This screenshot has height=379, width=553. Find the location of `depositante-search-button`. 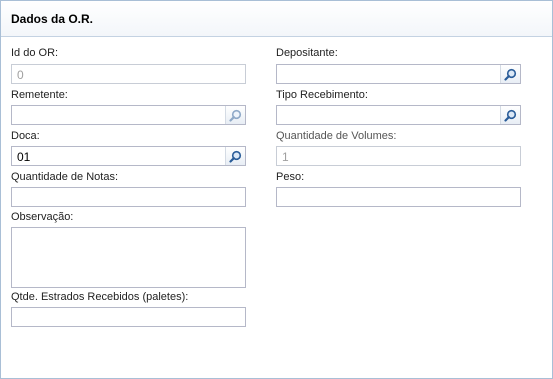

depositante-search-button is located at coordinates (510, 74).